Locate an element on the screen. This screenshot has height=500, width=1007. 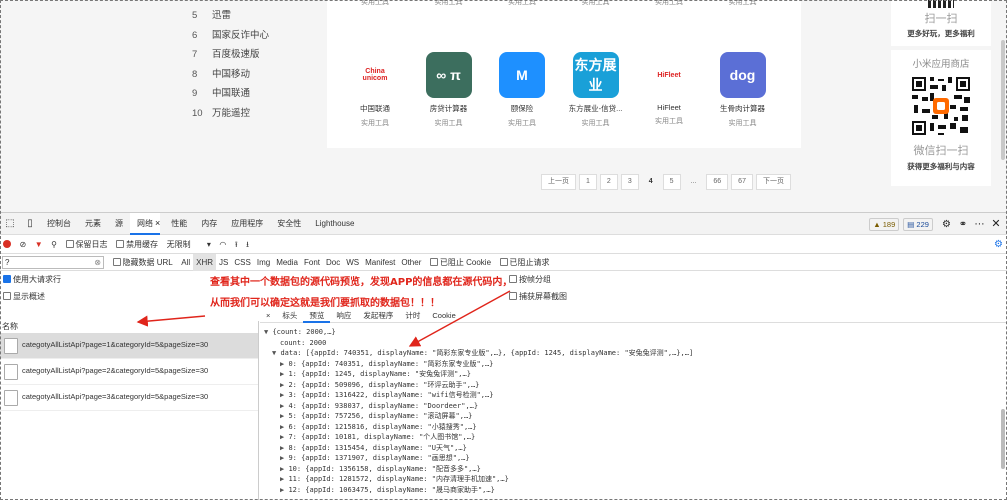
app-tile: M 颐保险 实用工具 is located at coordinates (522, 90).